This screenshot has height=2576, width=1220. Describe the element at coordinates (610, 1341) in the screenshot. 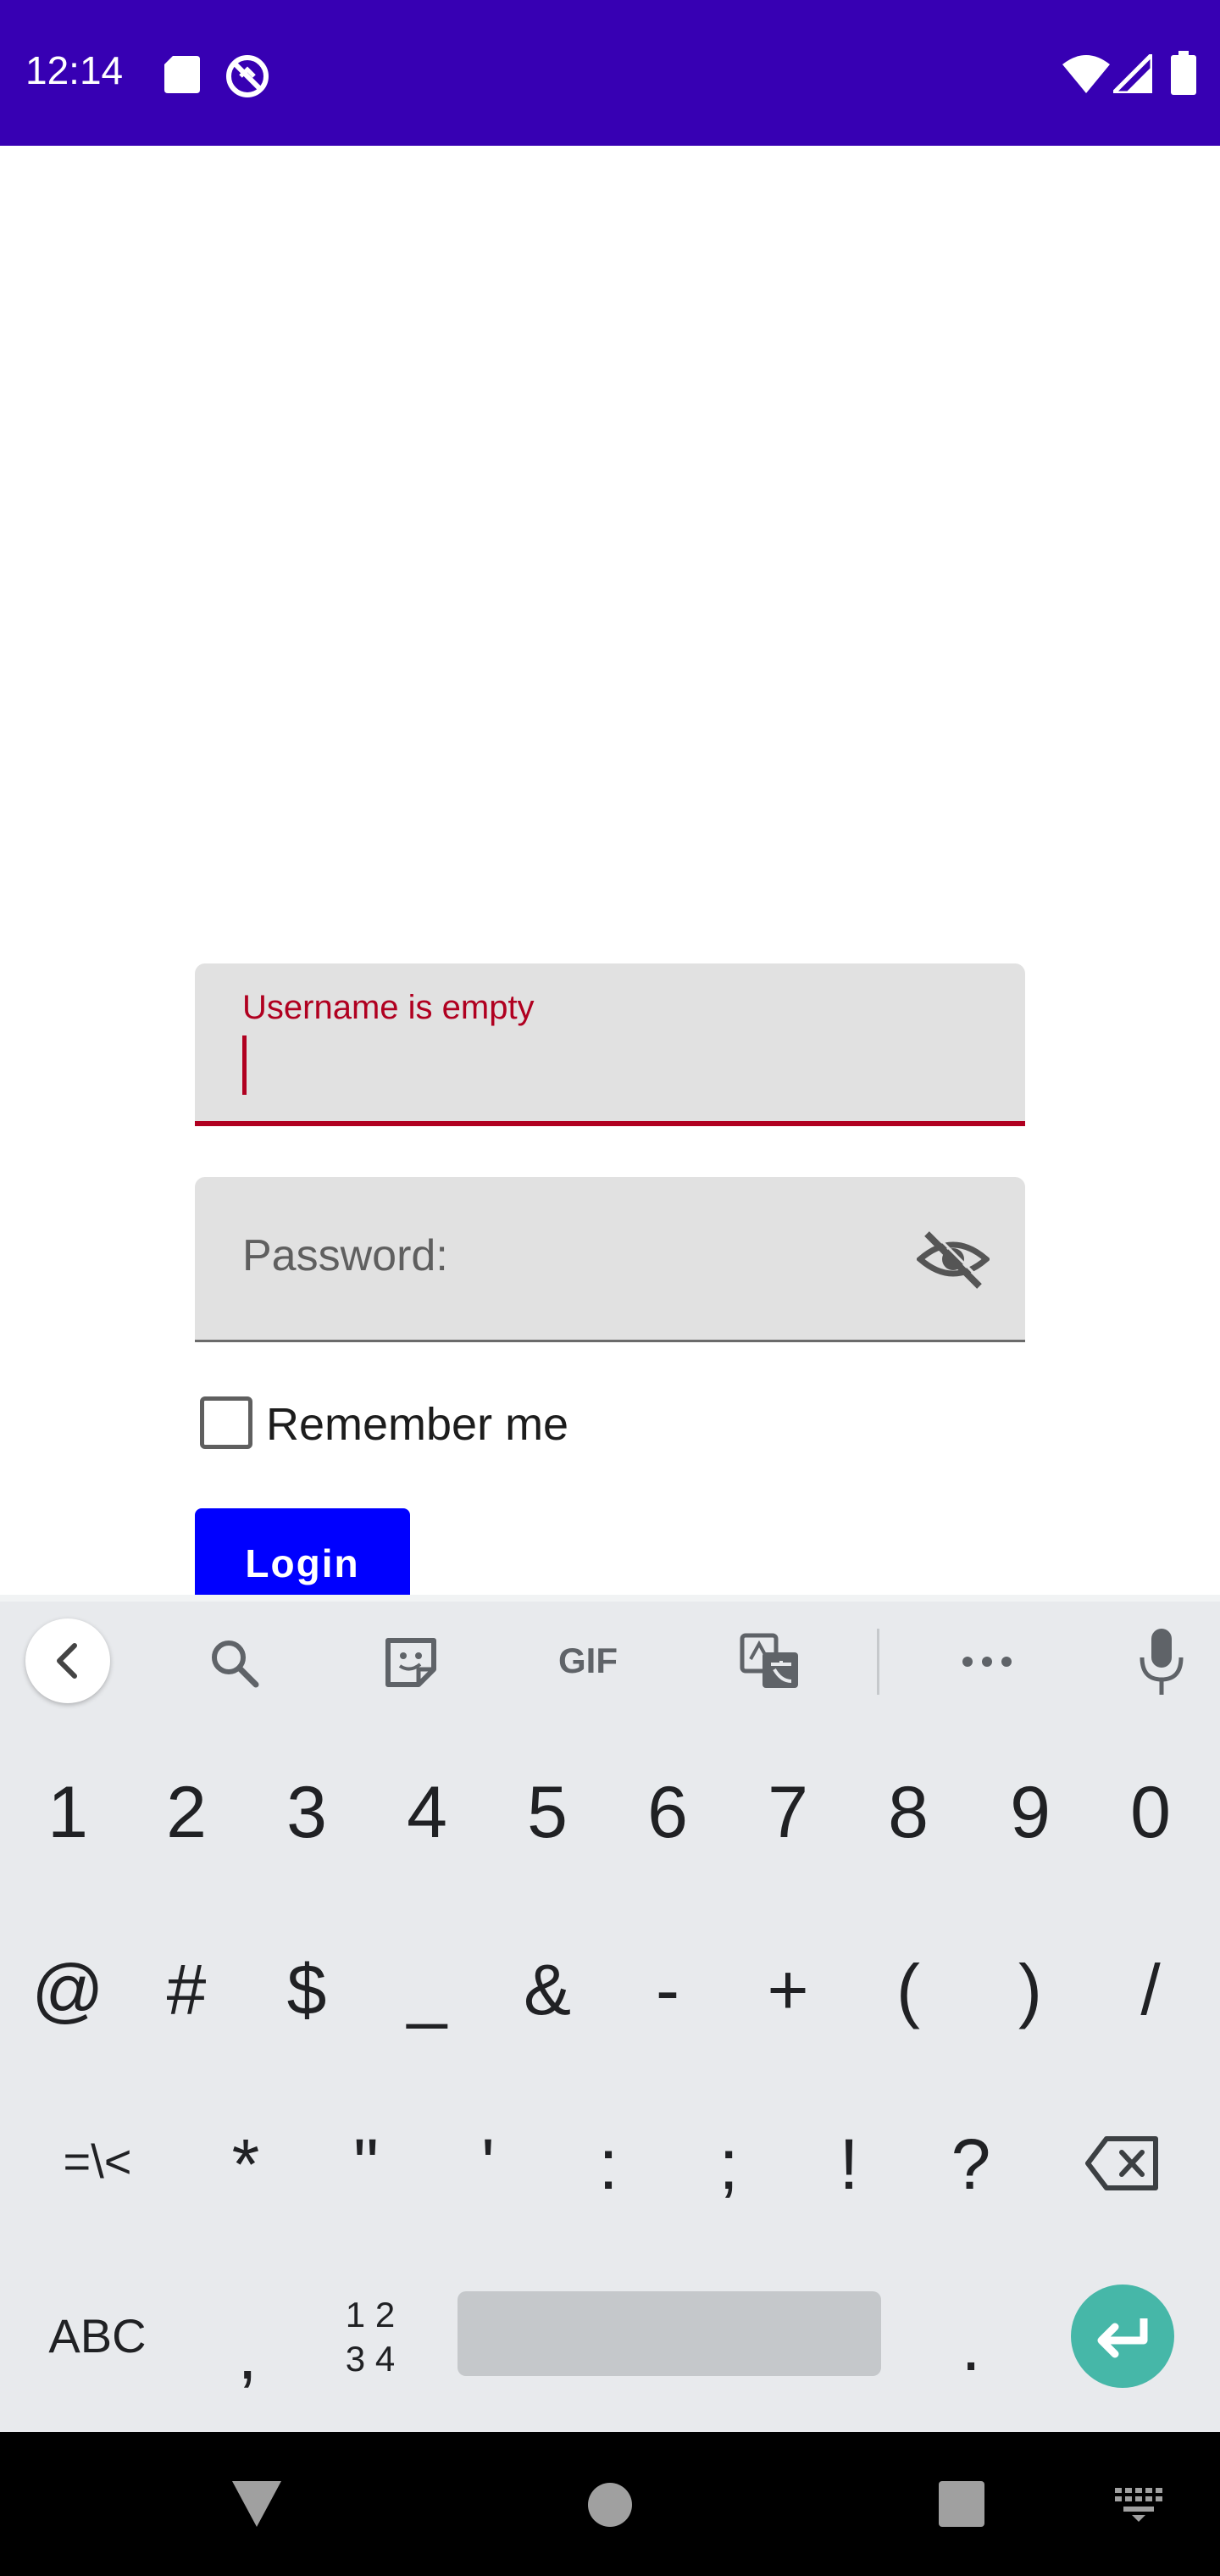

I see `password-underline` at that location.